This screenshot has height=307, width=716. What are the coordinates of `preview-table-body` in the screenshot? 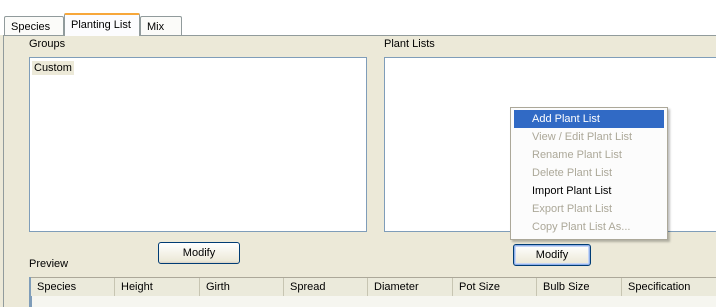 It's located at (373, 301).